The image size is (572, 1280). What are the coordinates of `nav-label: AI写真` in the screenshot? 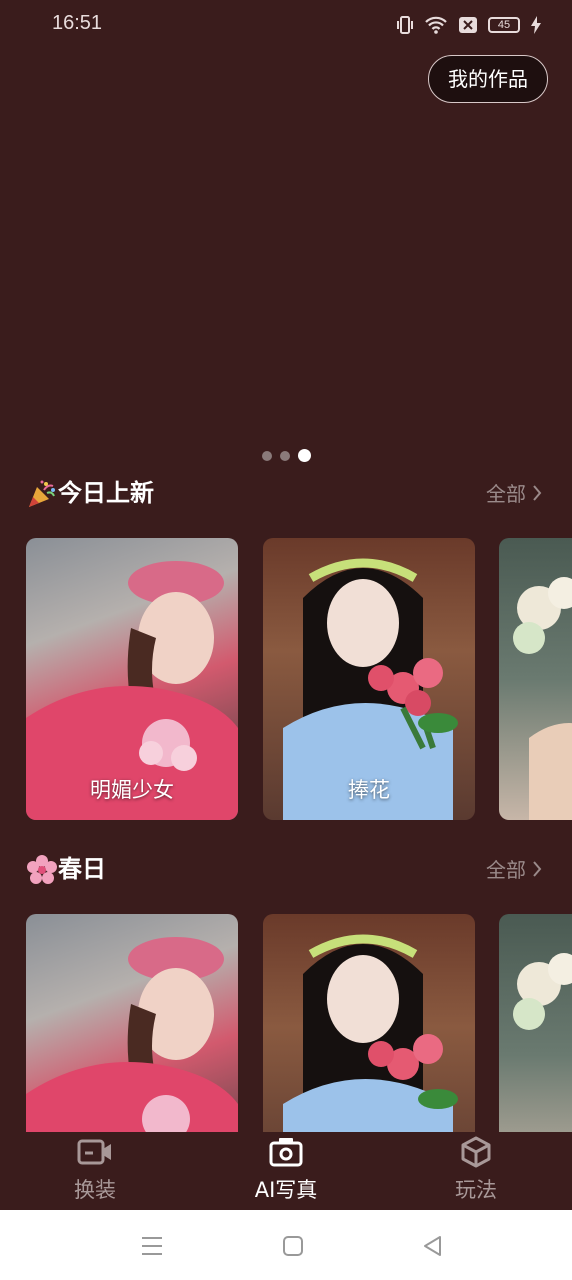 It's located at (286, 1190).